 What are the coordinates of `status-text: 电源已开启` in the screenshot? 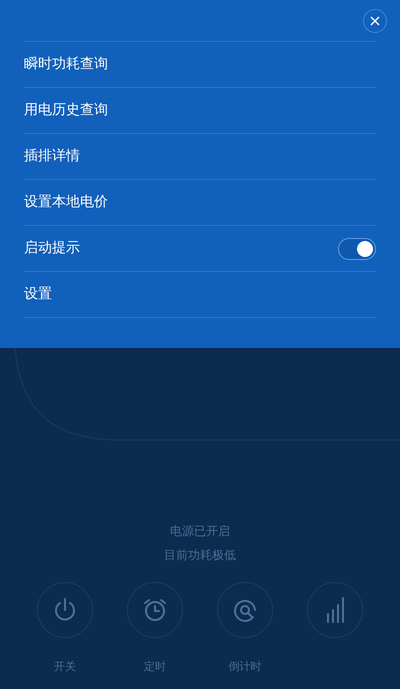 It's located at (200, 531).